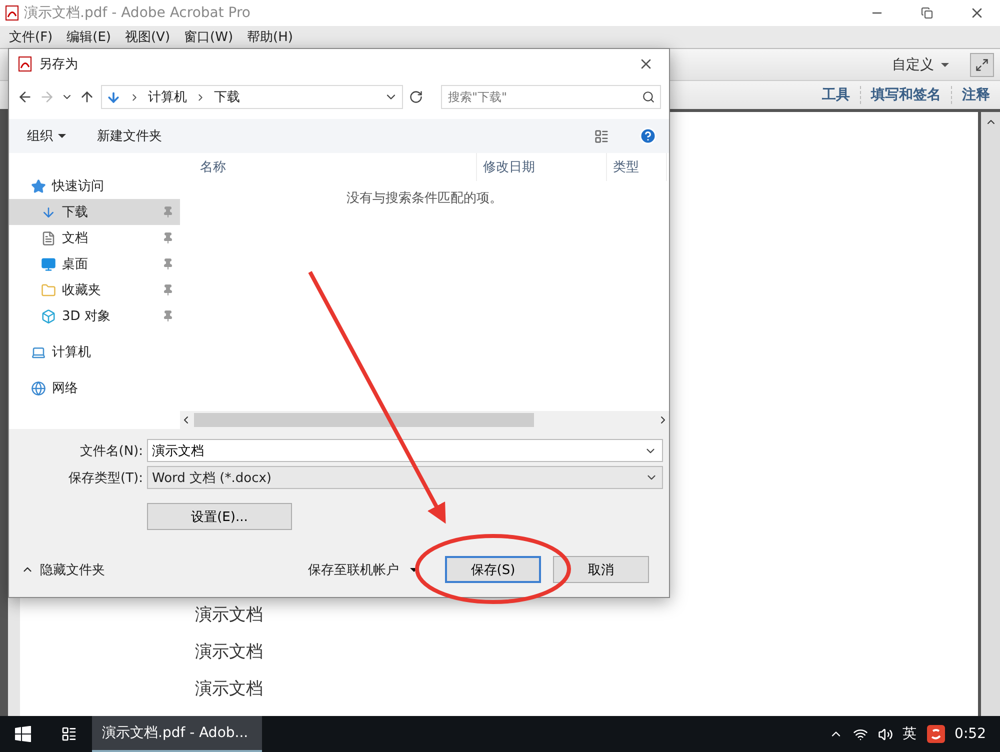  I want to click on dialog-button: 取消, so click(601, 569).